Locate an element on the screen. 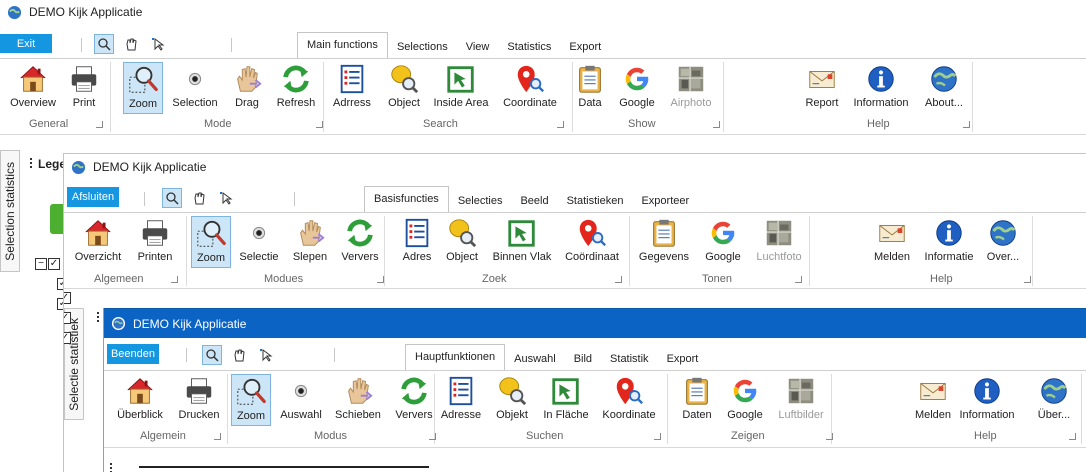 The height and width of the screenshot is (472, 1086). address-button: Adrress is located at coordinates (351, 88).